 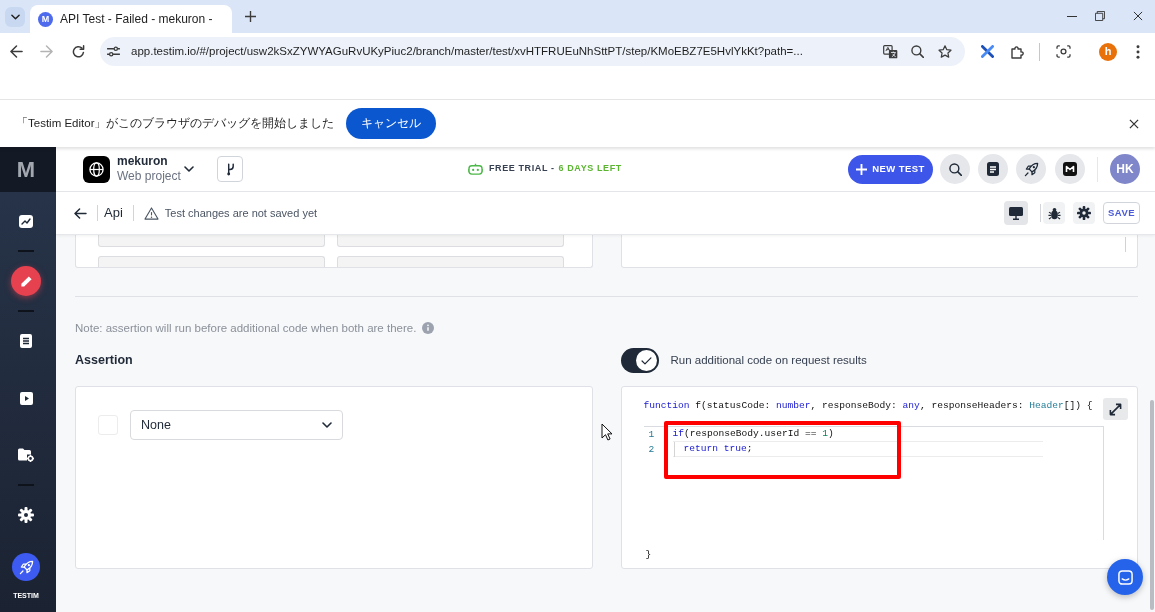 I want to click on debugging-message: 「Testim Editor」がこのブラウザのデバッグを開始しました, so click(x=175, y=123).